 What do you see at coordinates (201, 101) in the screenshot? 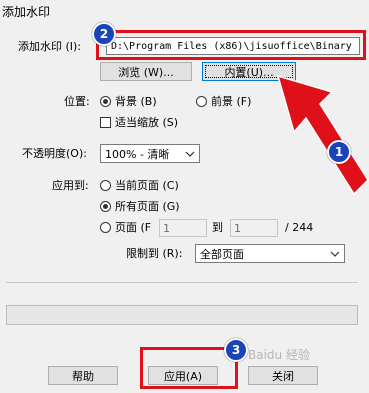
I see `foreground-radio` at bounding box center [201, 101].